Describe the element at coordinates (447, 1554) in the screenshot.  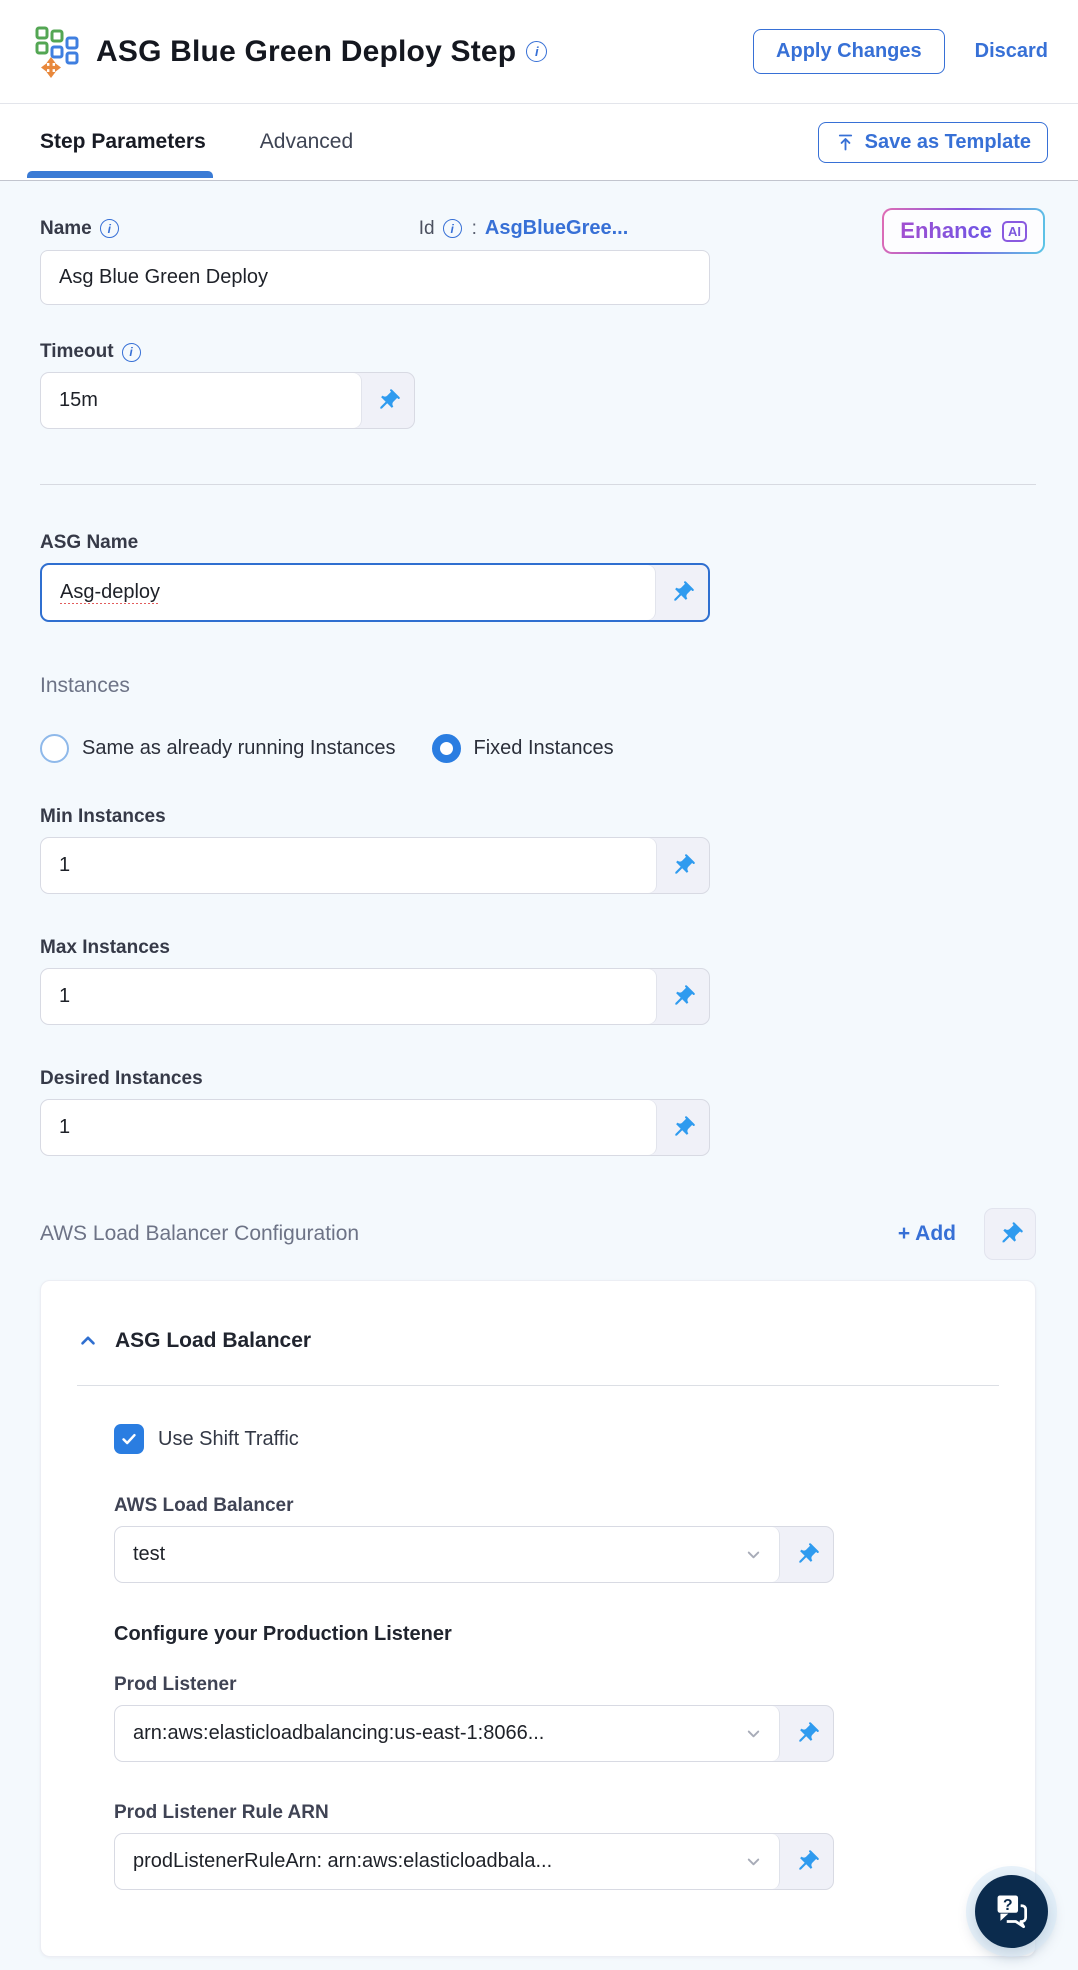
I see `aws-load-balancer-select: test` at that location.